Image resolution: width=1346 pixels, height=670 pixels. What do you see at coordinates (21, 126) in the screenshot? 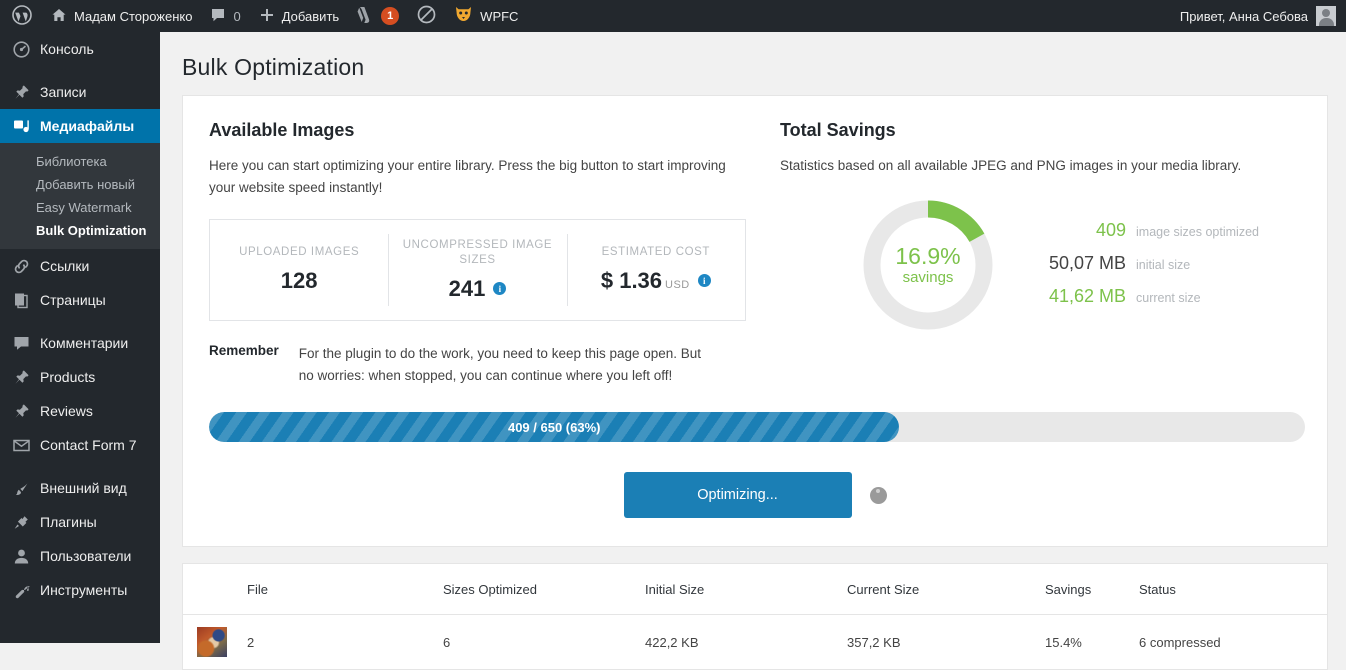
I see `media-icon` at bounding box center [21, 126].